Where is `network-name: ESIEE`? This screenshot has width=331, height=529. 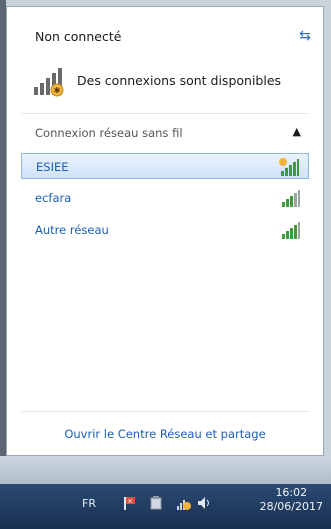 network-name: ESIEE is located at coordinates (52, 167).